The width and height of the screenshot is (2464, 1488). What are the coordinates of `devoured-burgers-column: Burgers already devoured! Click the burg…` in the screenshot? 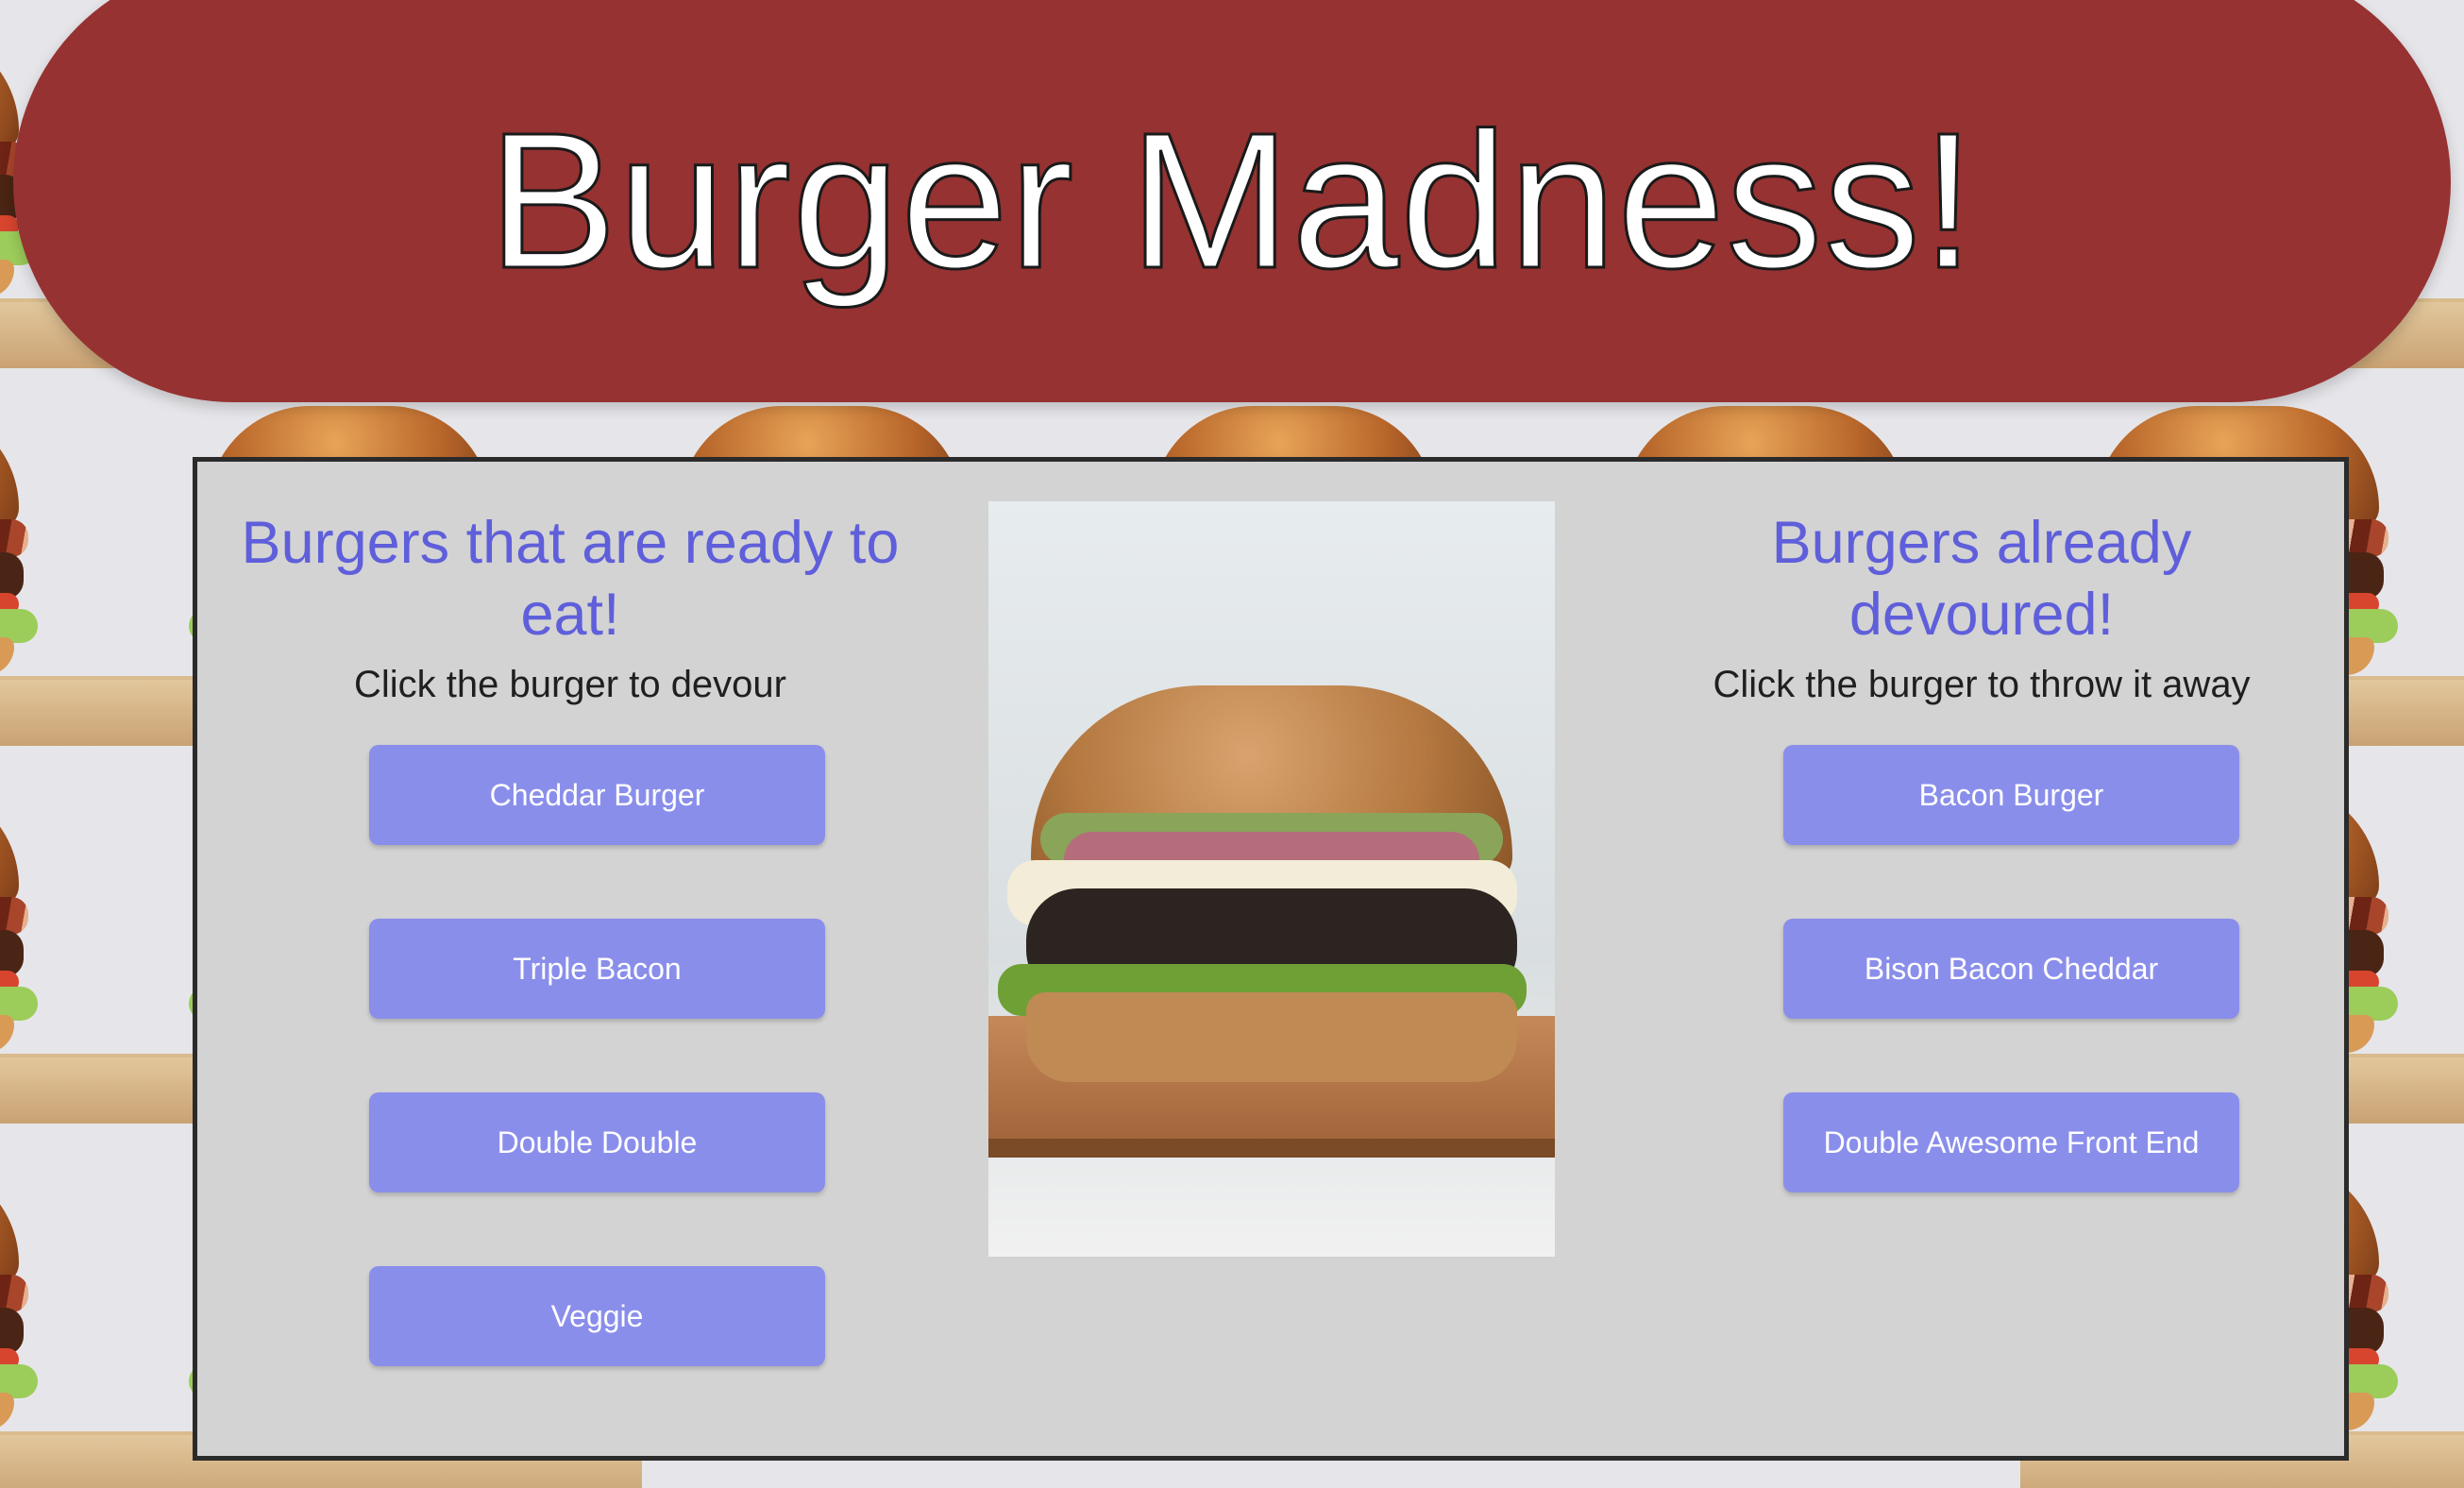 It's located at (1981, 584).